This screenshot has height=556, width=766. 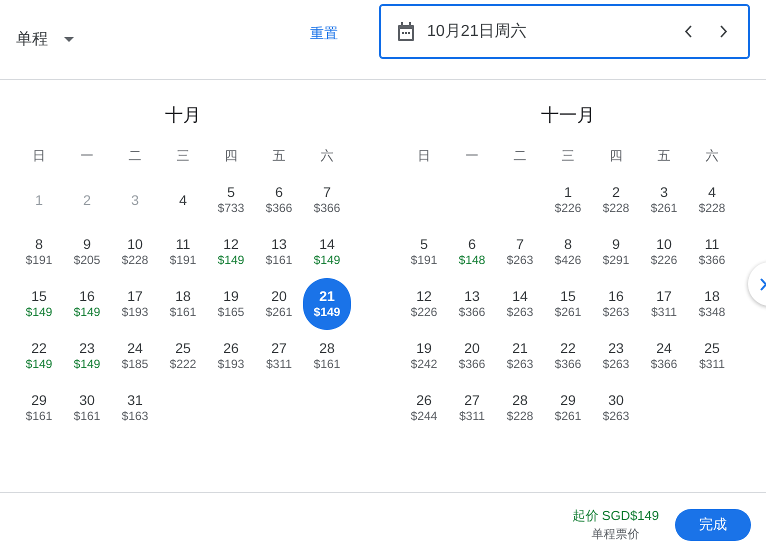 I want to click on calendar-day: 9 $291, so click(x=616, y=252).